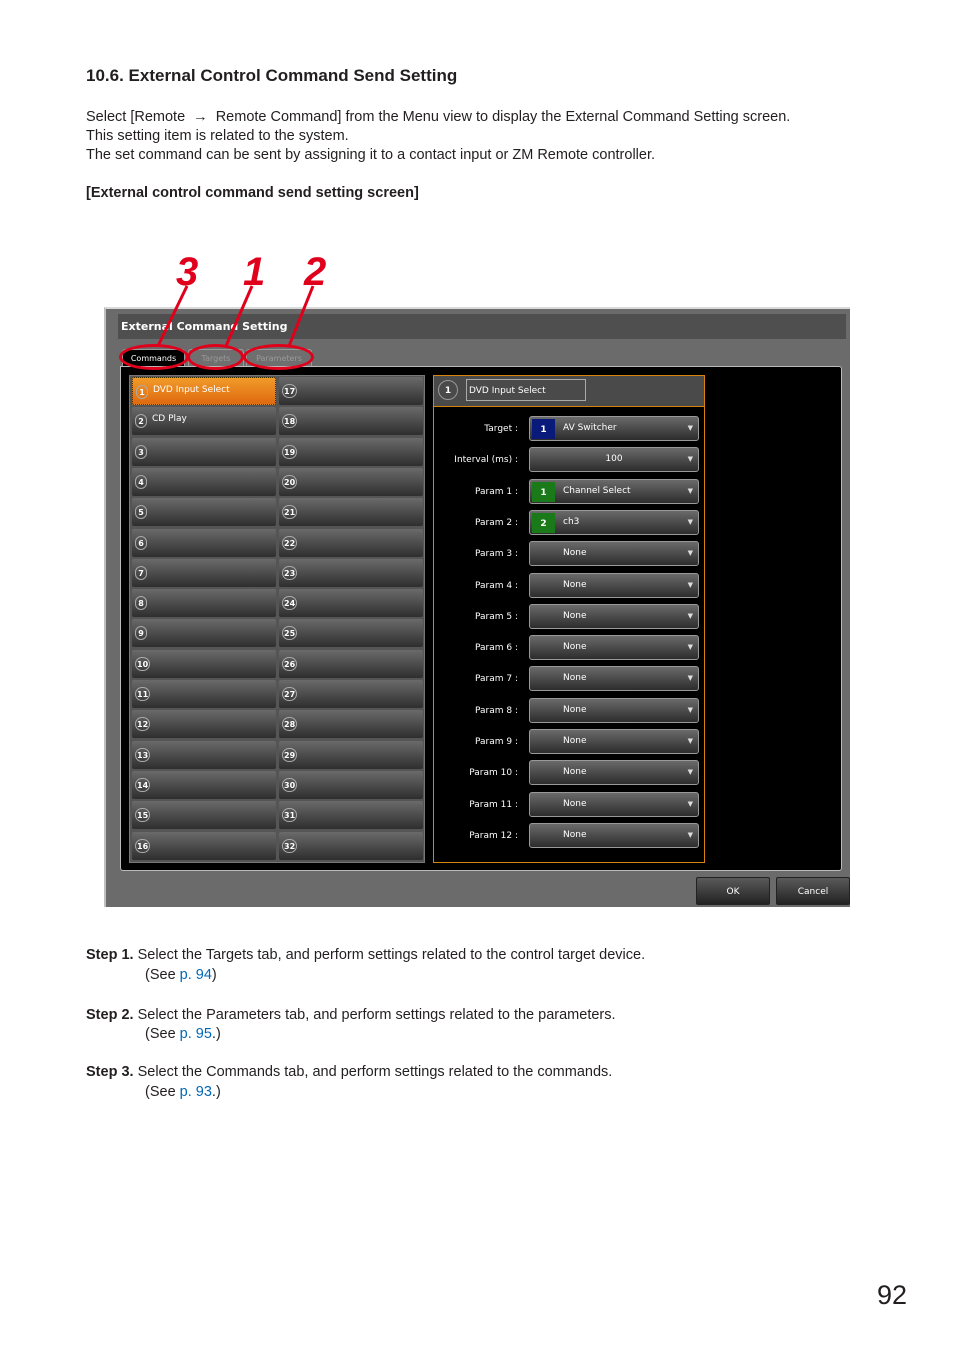 This screenshot has width=954, height=1350. I want to click on setting-label: Param 8 :, so click(496, 710).